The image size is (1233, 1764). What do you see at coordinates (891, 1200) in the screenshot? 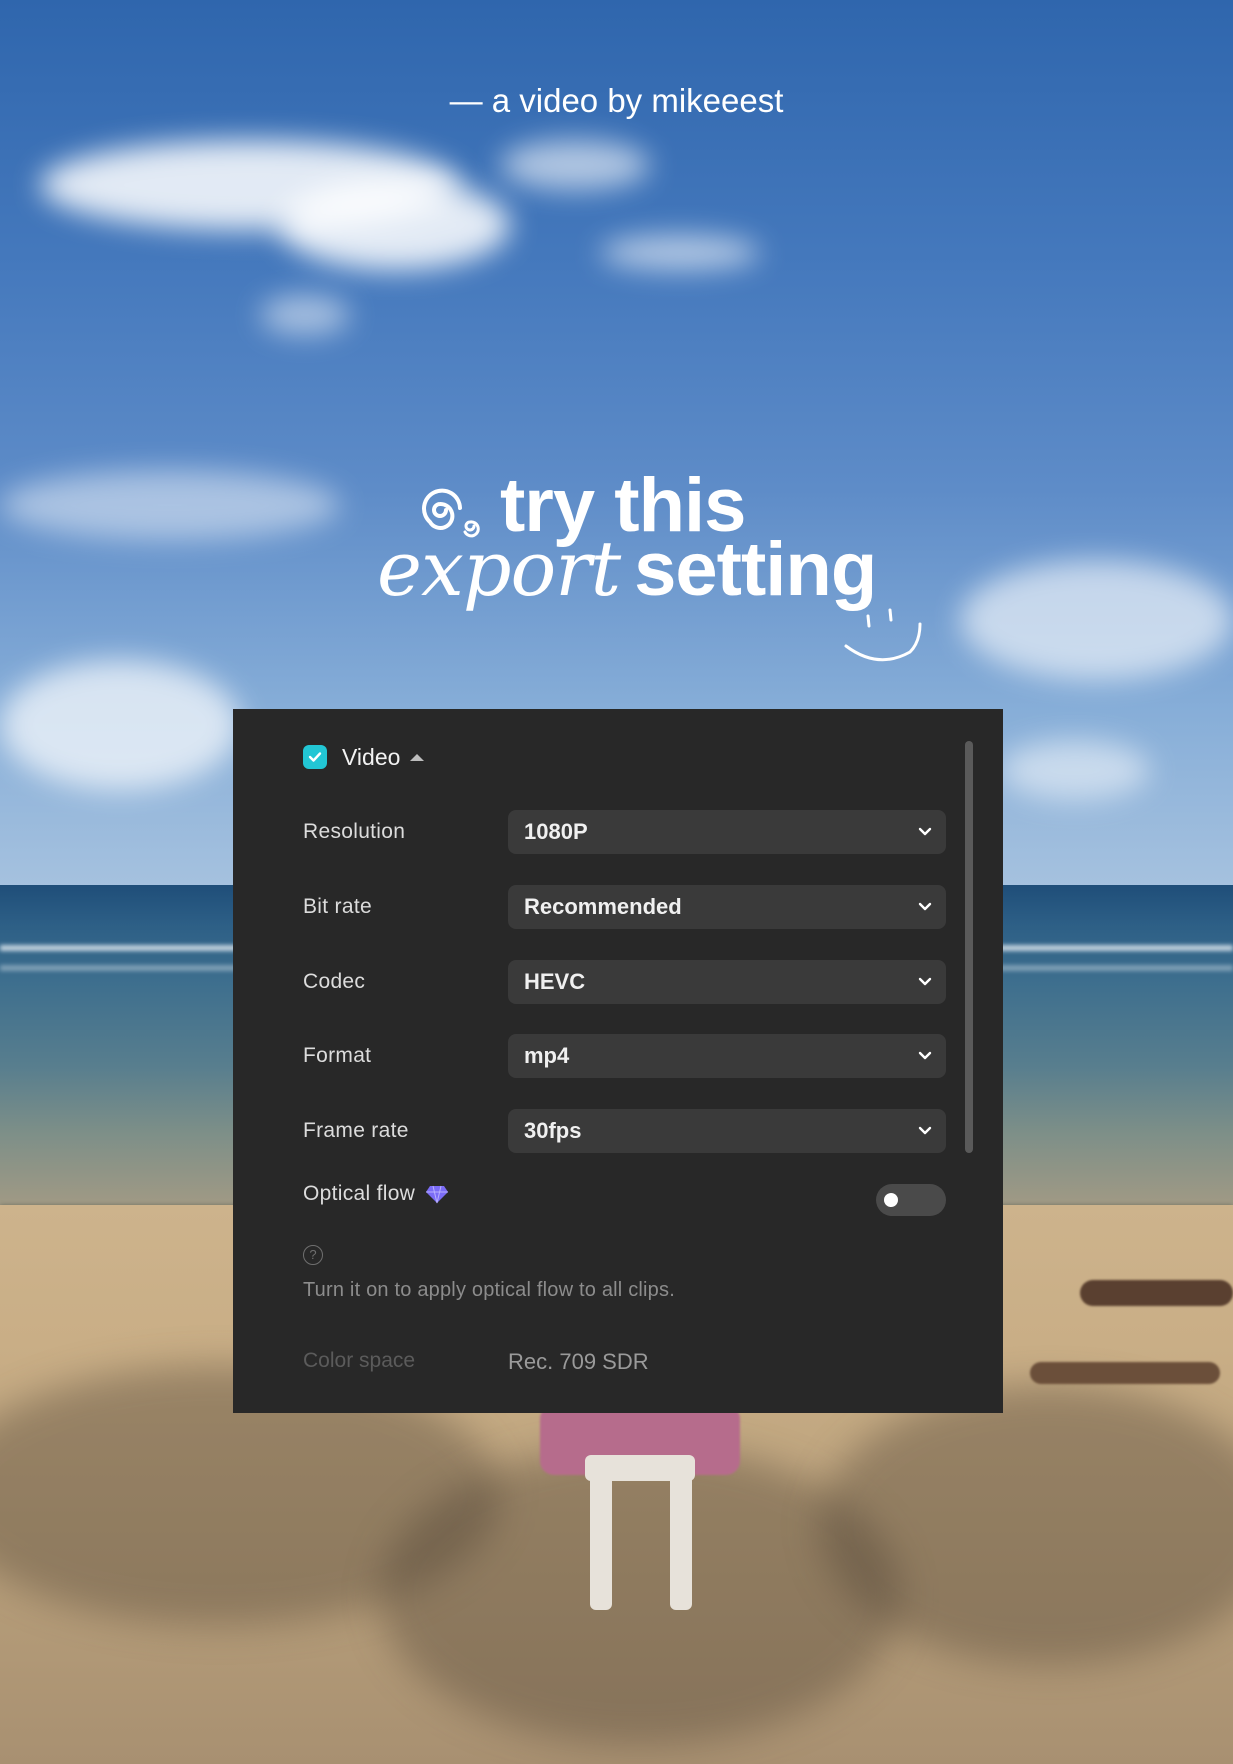
I see `toggle-knob` at bounding box center [891, 1200].